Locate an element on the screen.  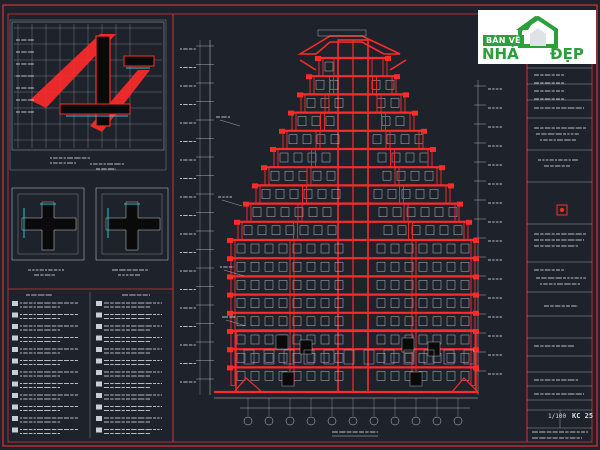
logo-word-nha: NHÀ is located at coordinates (500, 54).